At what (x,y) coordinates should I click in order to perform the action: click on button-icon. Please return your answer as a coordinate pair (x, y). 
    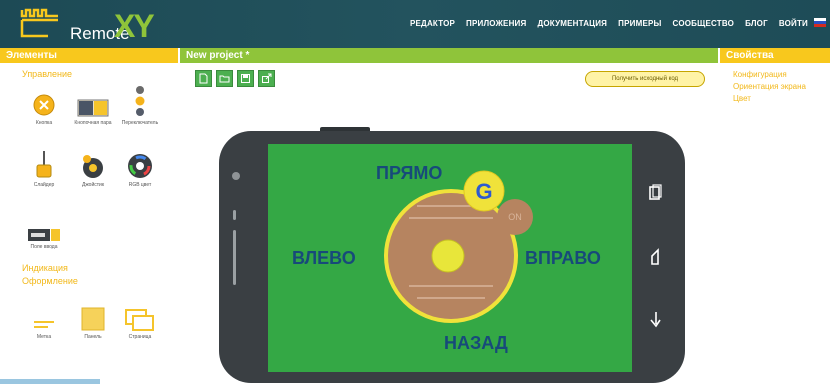
    Looking at the image, I should click on (44, 105).